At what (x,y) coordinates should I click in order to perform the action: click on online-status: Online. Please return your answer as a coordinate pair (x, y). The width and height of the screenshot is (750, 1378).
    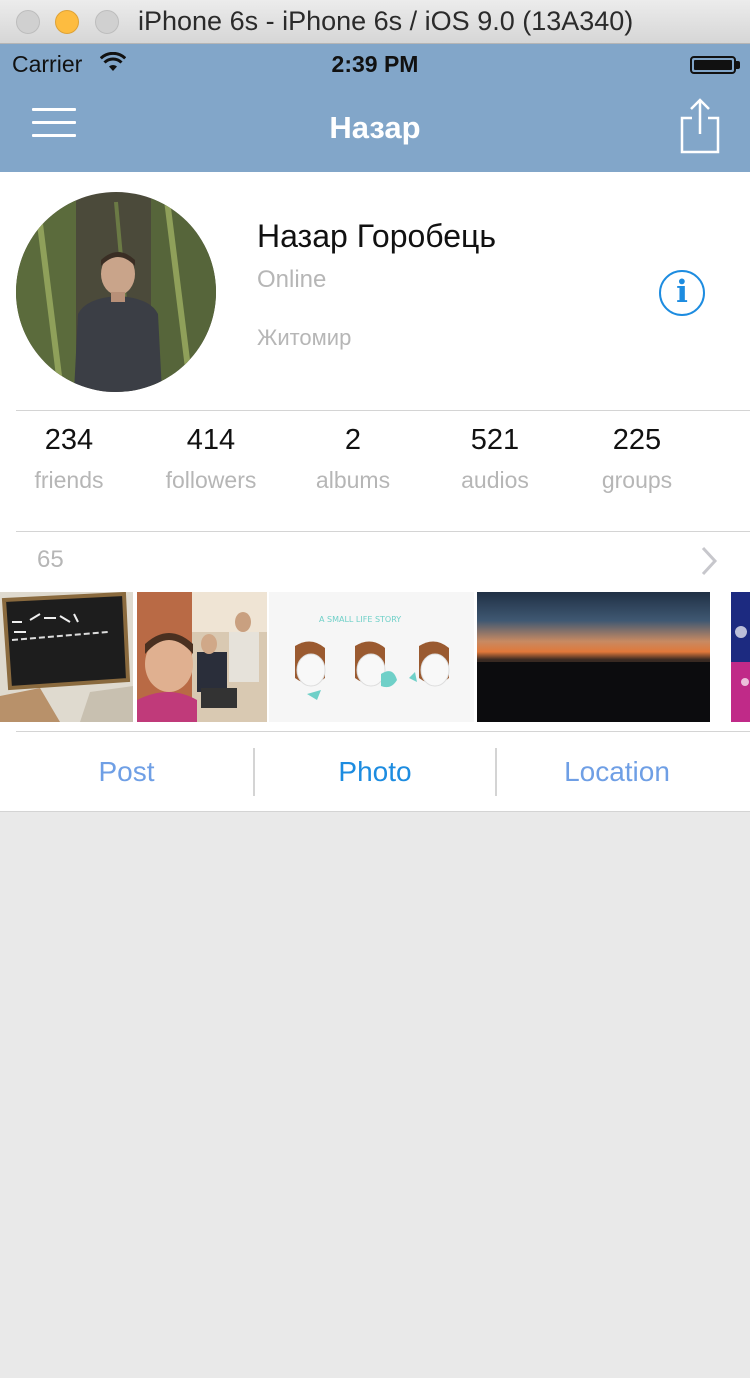
    Looking at the image, I should click on (292, 279).